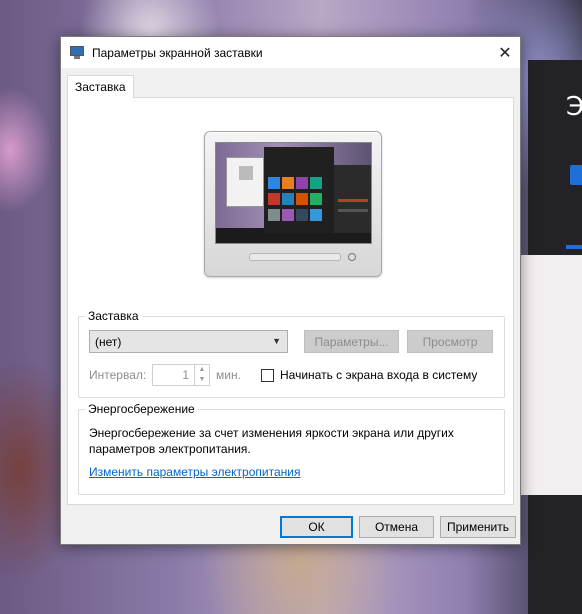 The height and width of the screenshot is (614, 582). I want to click on logon-checkbox-label: Начинать с экрана входа в систему, so click(378, 375).